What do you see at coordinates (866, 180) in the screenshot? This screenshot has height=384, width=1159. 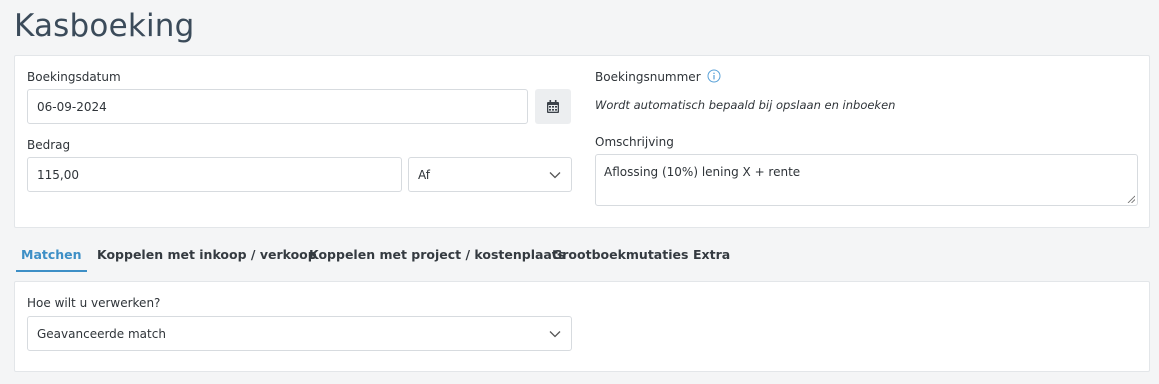 I see `description-textarea: Aflossing (10%) lening X + rente` at bounding box center [866, 180].